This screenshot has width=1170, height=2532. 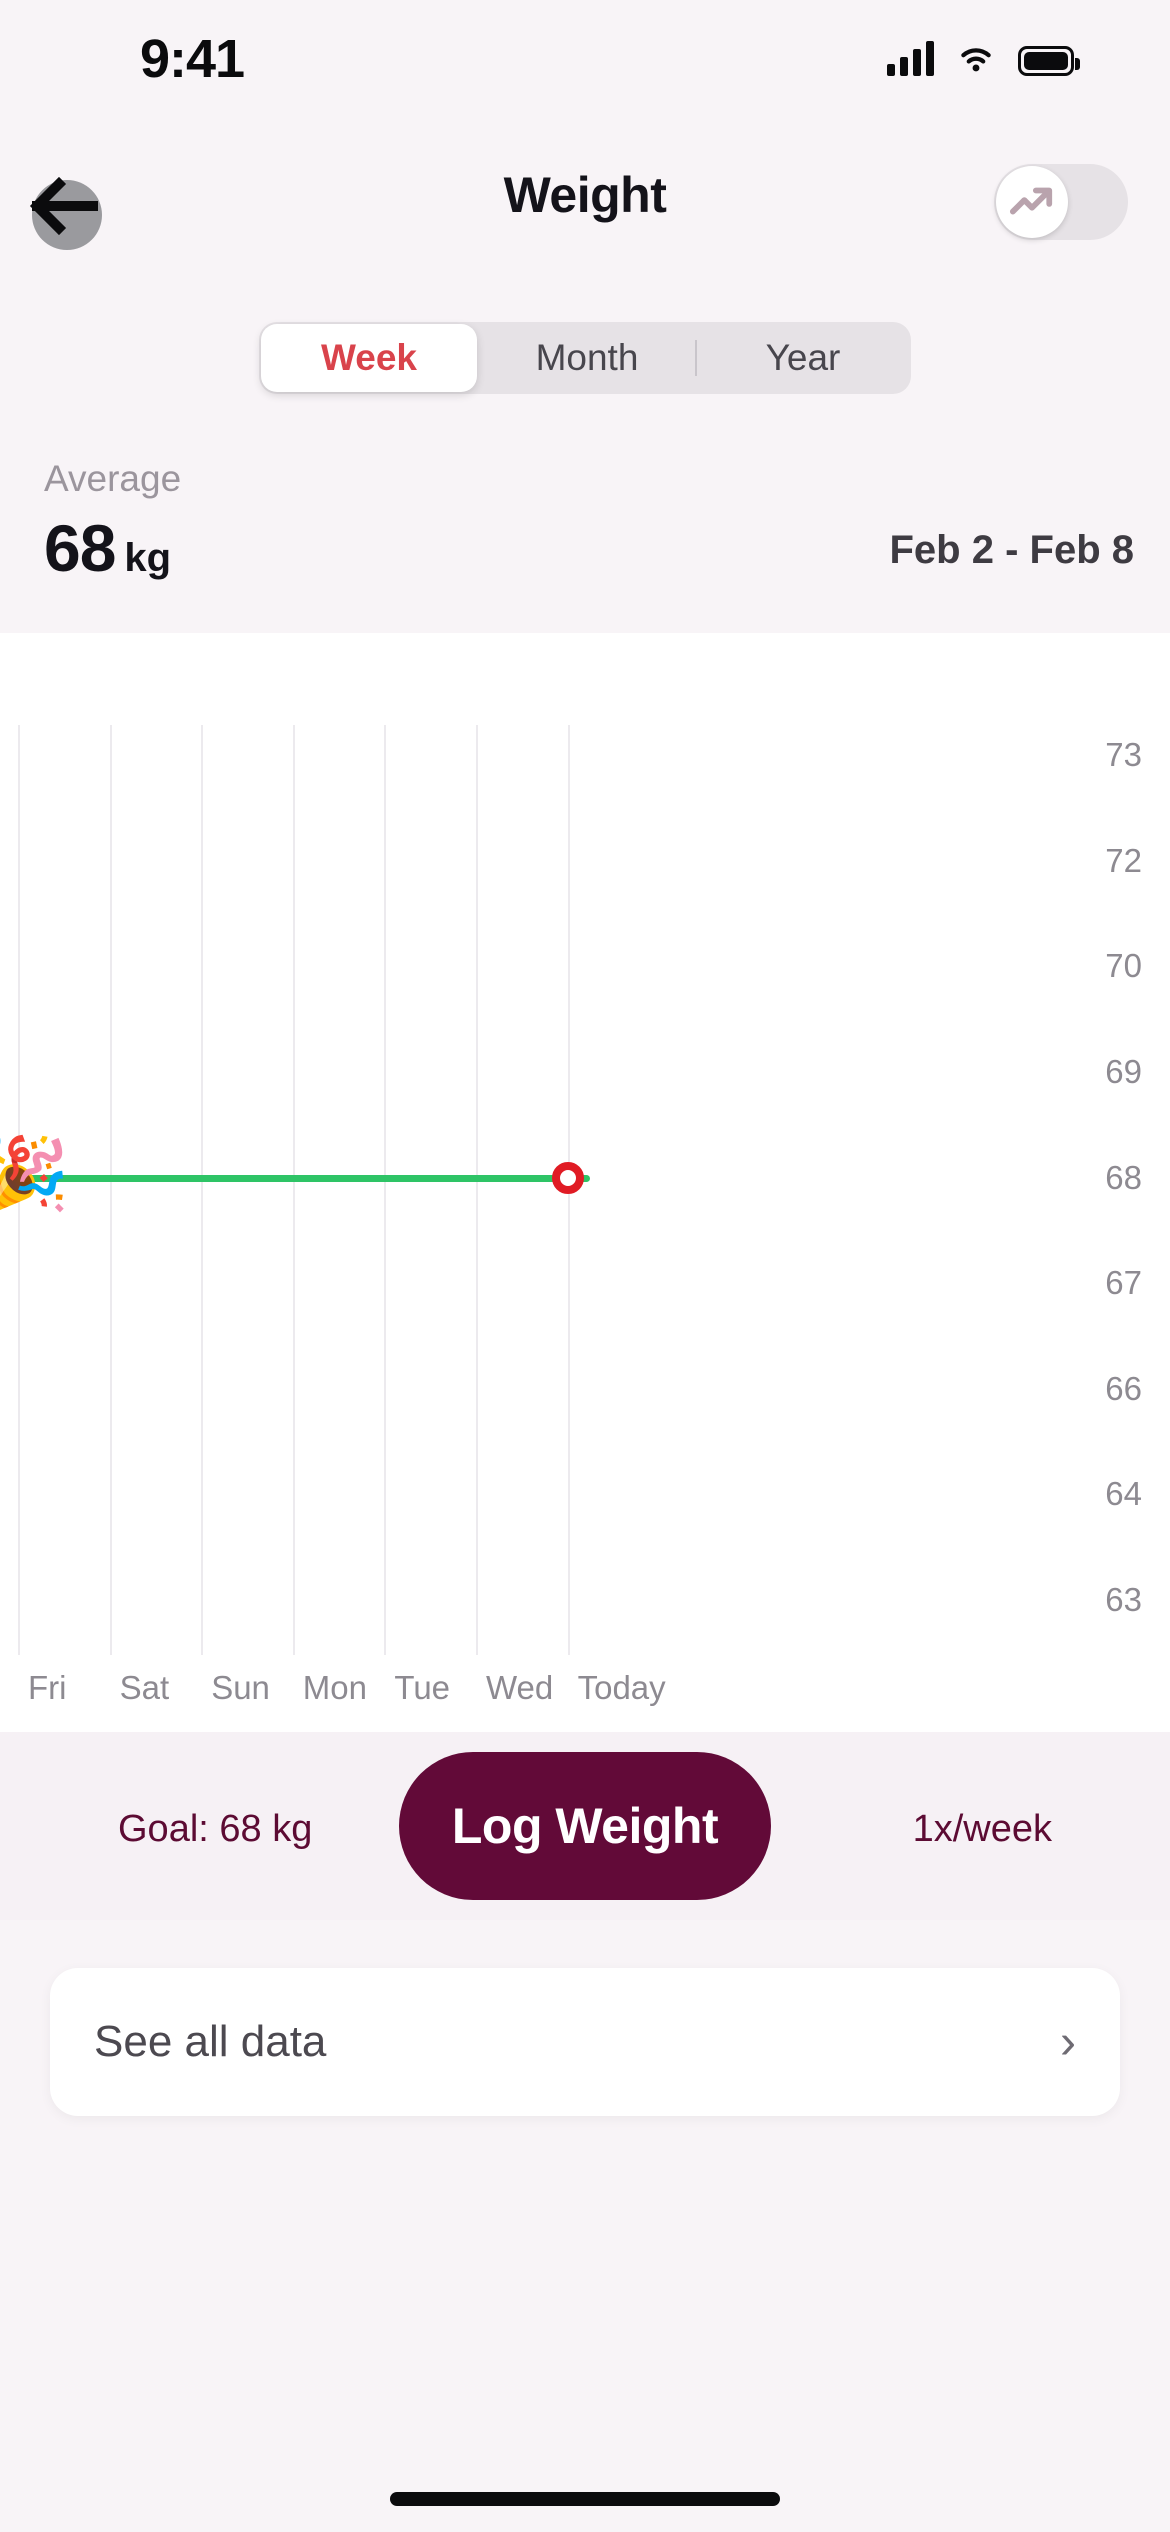 I want to click on chart-y-label: 70, so click(x=1123, y=966).